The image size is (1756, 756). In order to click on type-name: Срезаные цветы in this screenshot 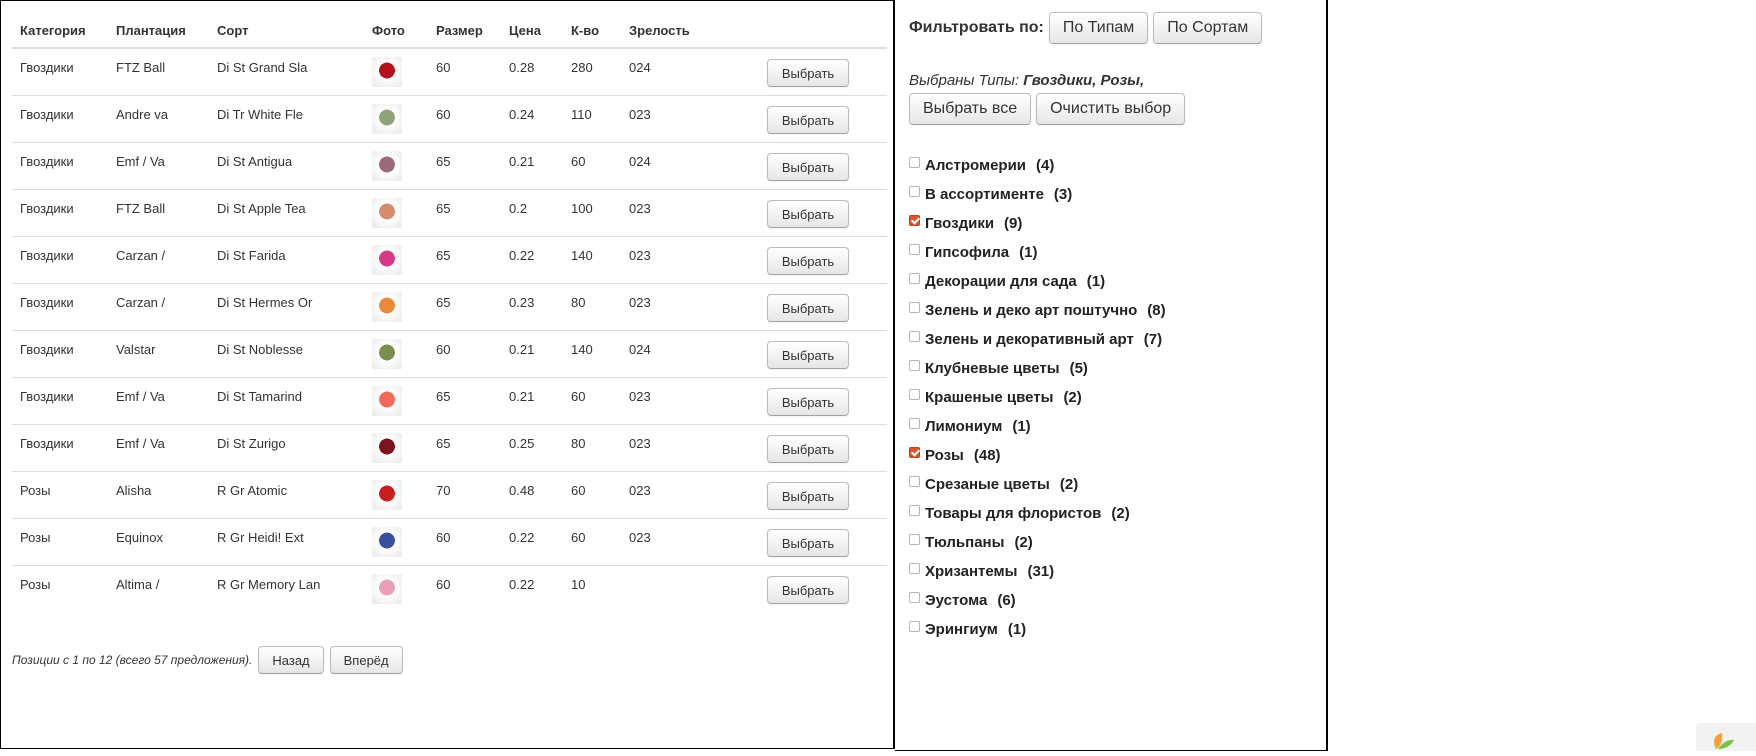, I will do `click(987, 484)`.